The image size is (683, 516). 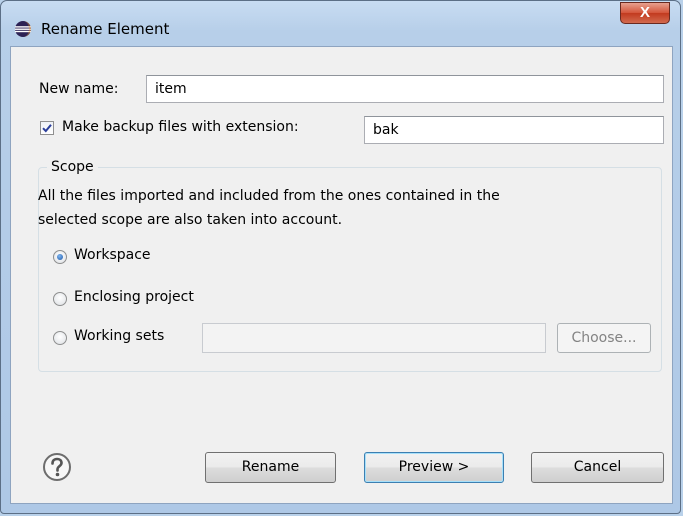 I want to click on enclosing-project-label: Enclosing project, so click(x=134, y=297).